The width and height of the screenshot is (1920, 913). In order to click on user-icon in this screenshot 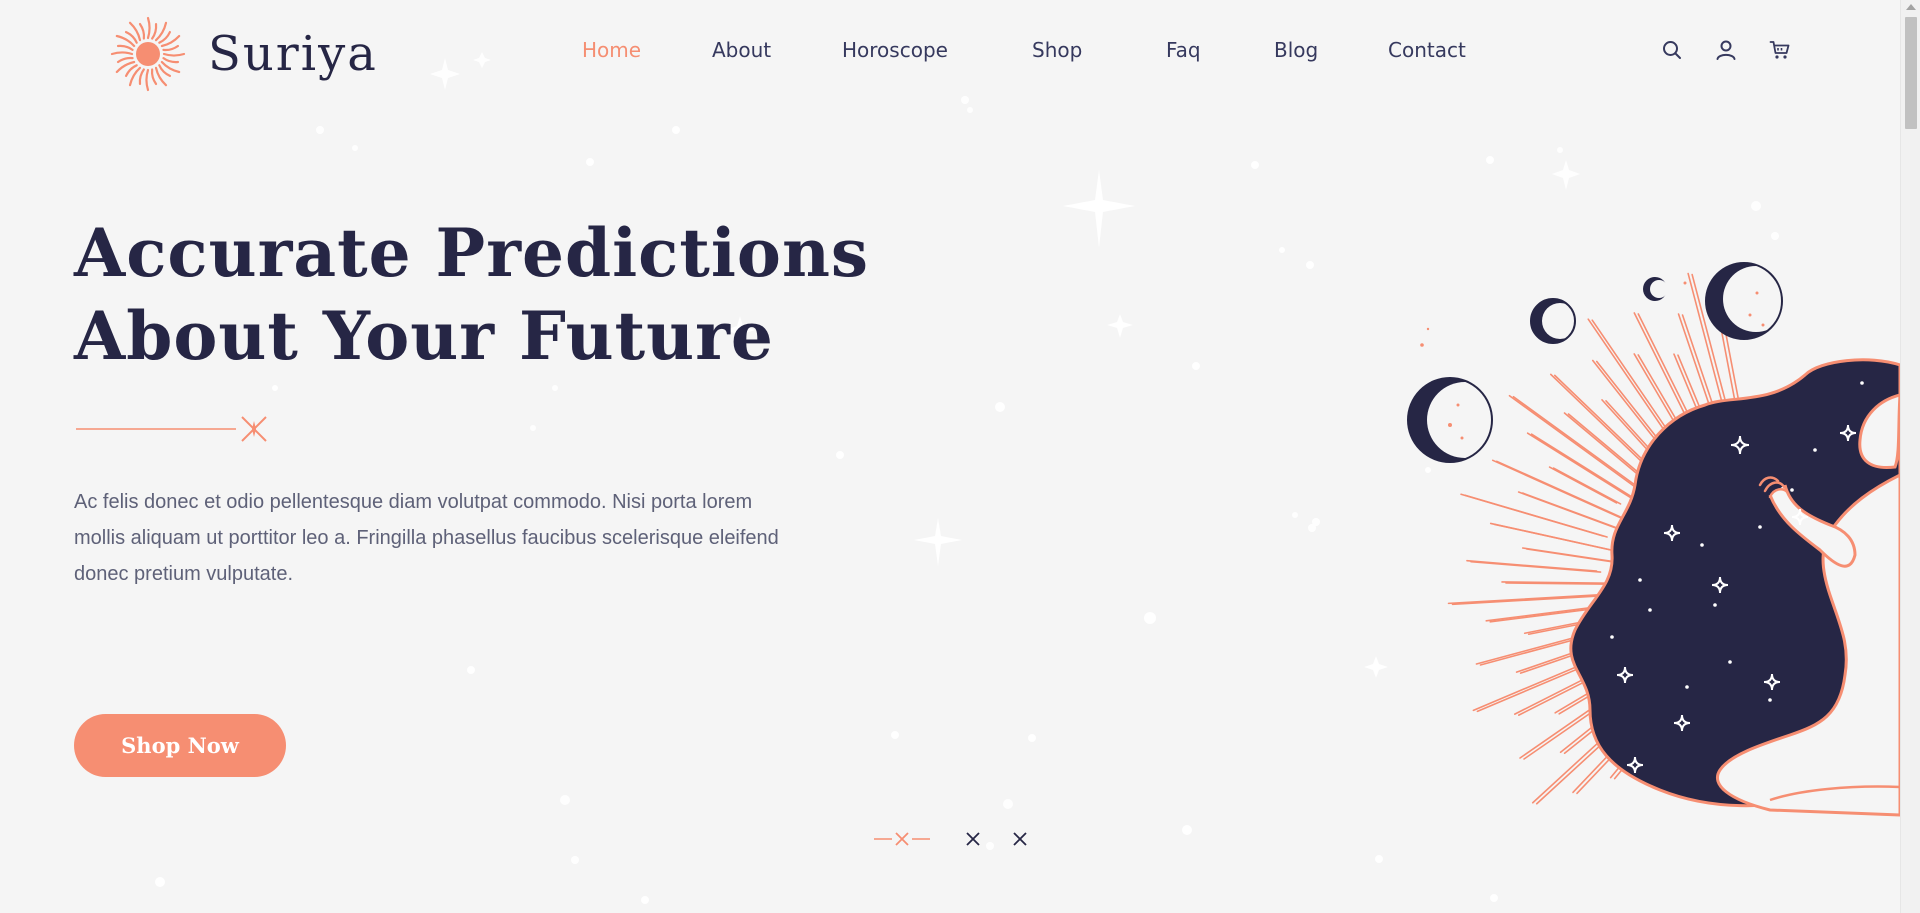, I will do `click(1726, 50)`.